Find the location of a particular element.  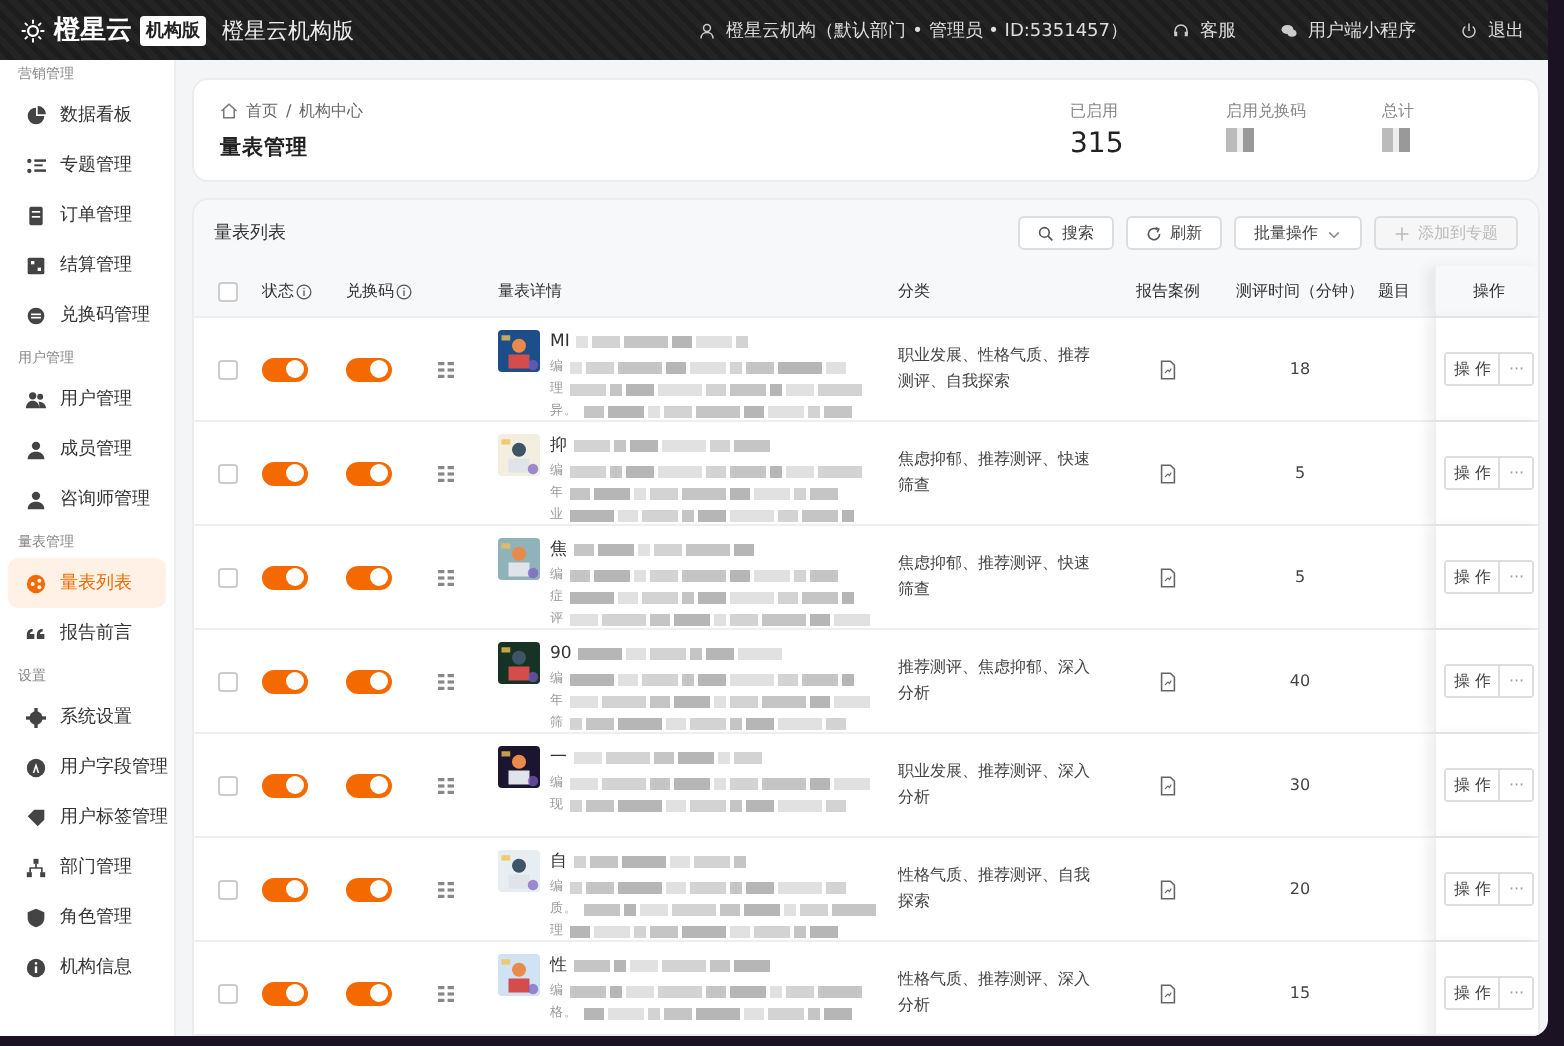

info-icon is located at coordinates (304, 291).